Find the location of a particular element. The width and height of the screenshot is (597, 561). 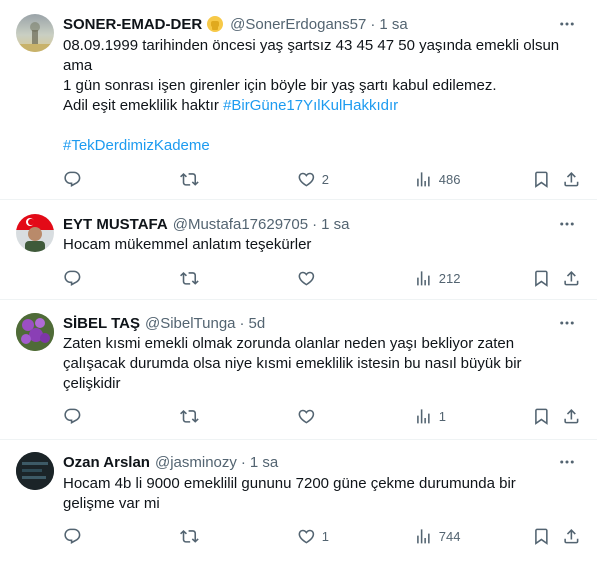

timestamp: 5d is located at coordinates (257, 323).